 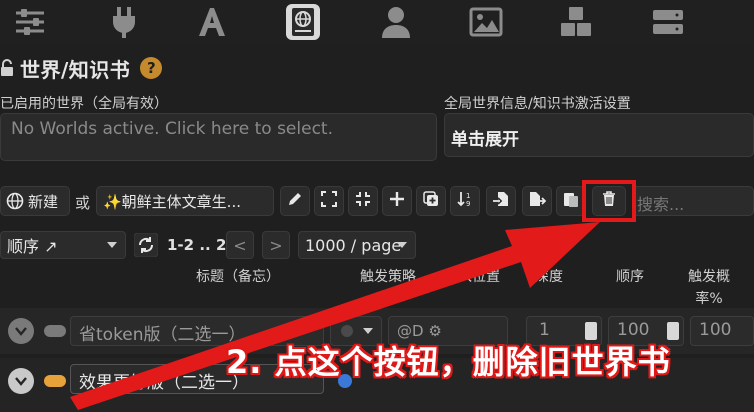 What do you see at coordinates (84, 104) in the screenshot?
I see `active-worlds-label: 已启用的世界（全局有效）` at bounding box center [84, 104].